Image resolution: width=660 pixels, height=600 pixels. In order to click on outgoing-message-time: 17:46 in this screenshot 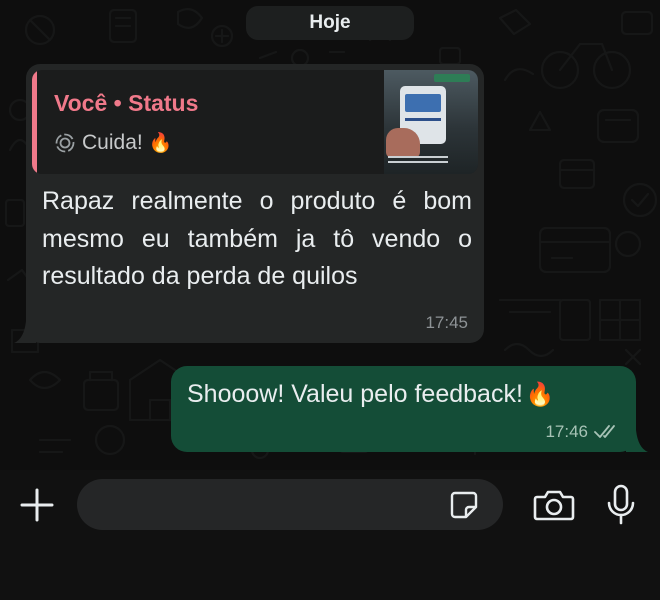, I will do `click(566, 431)`.